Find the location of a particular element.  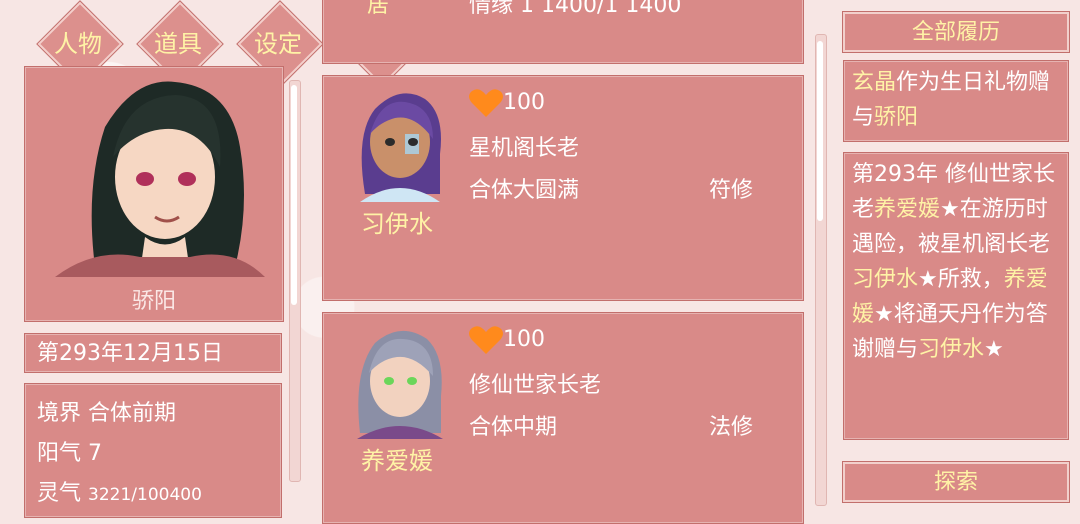

explore-button: 探索 is located at coordinates (956, 482).